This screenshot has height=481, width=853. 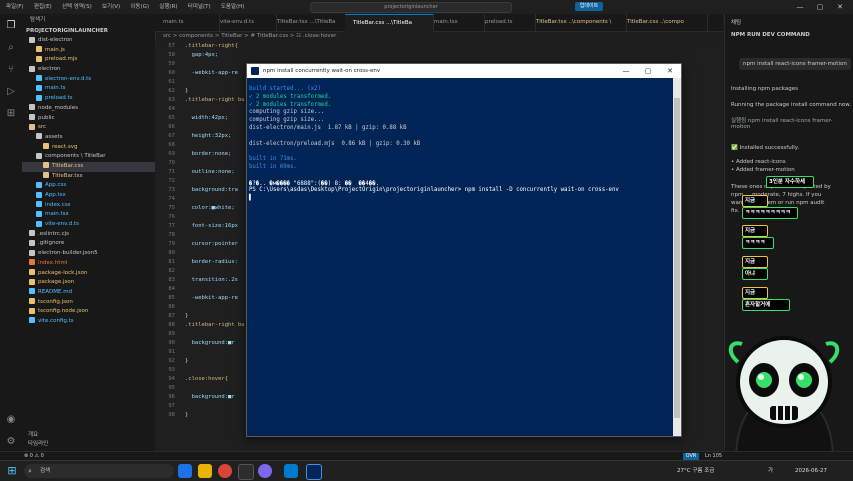 I want to click on tab-main-ts: main.ts, so click(x=187, y=22).